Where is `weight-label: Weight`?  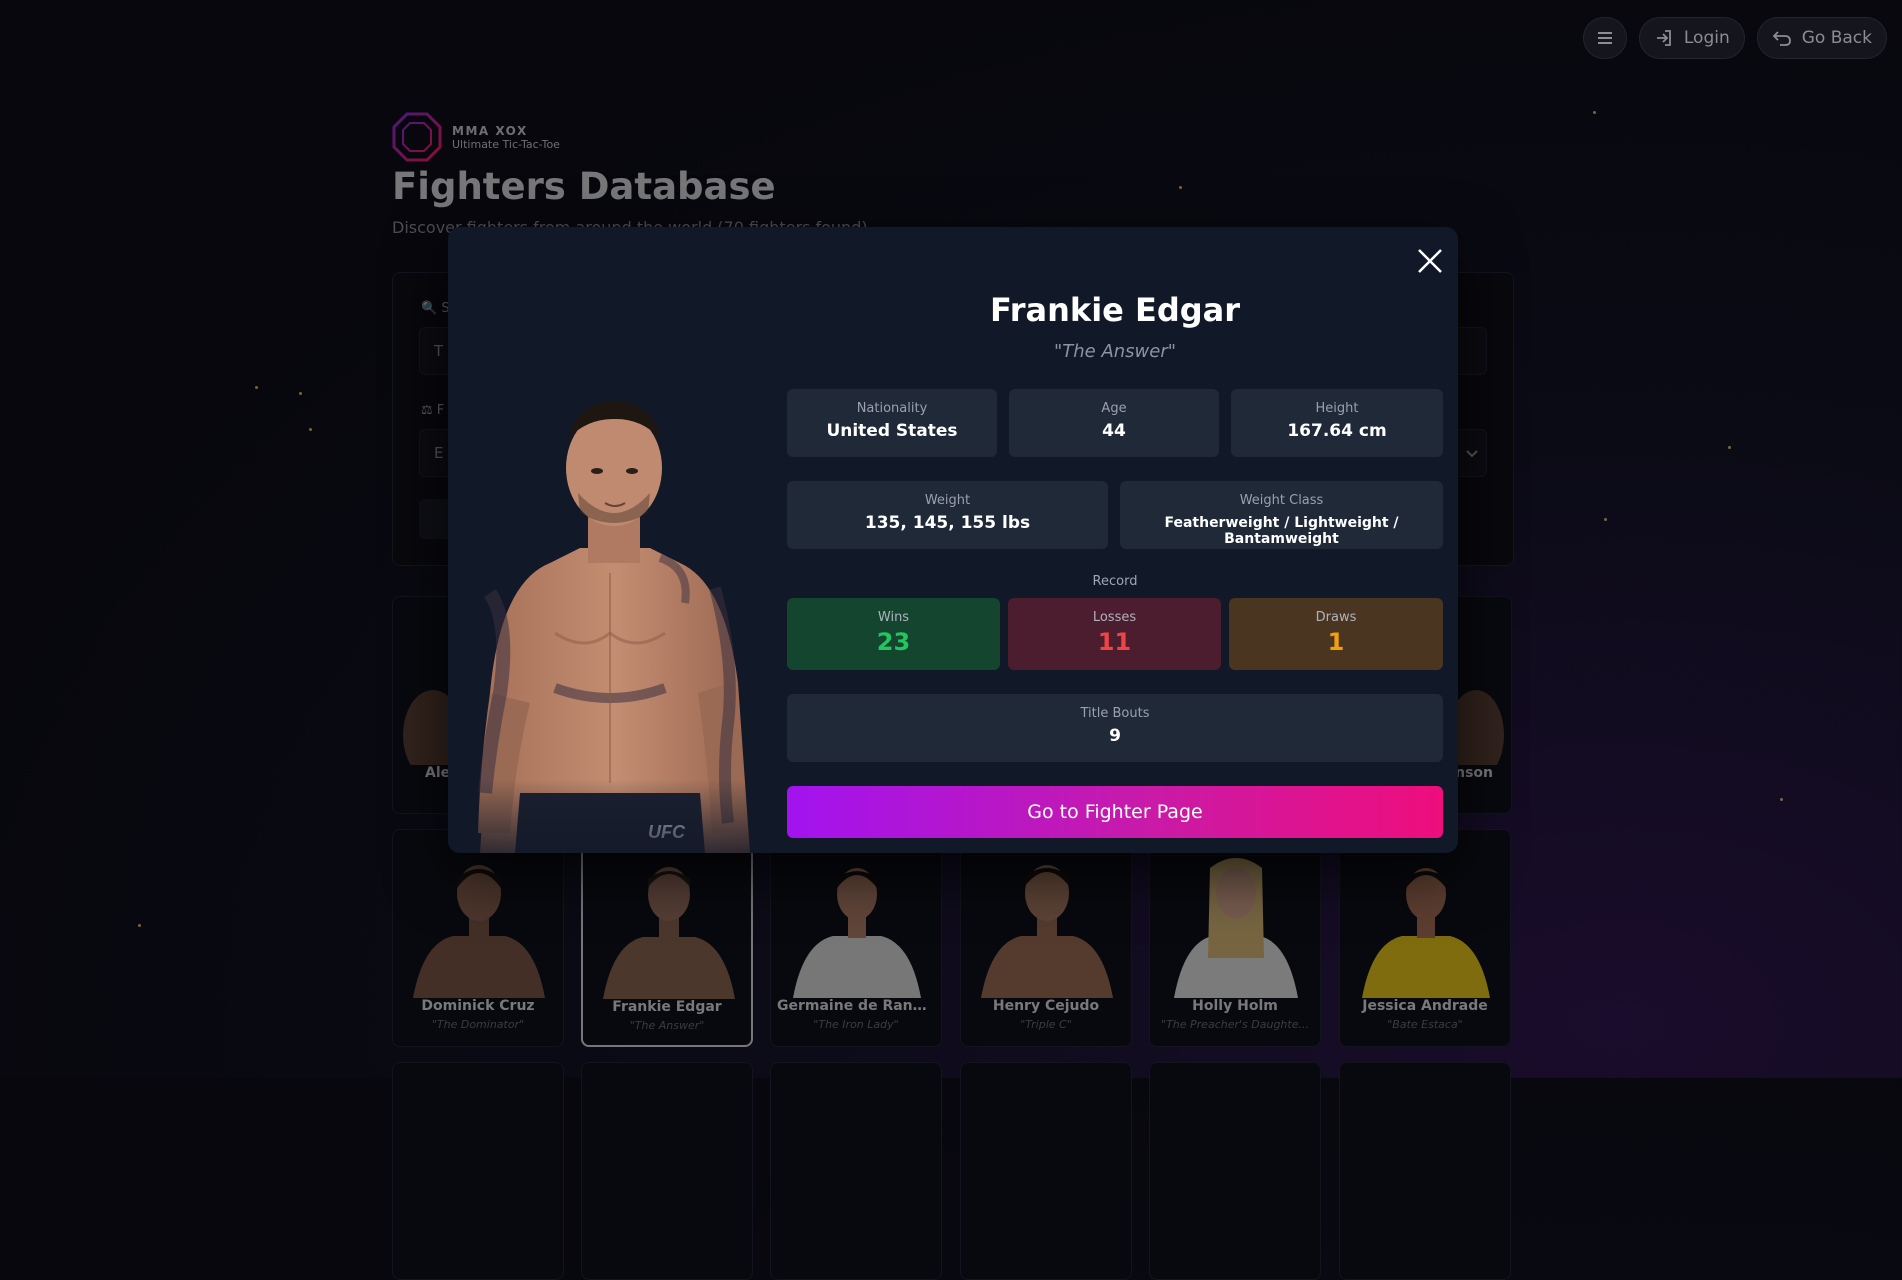
weight-label: Weight is located at coordinates (947, 500).